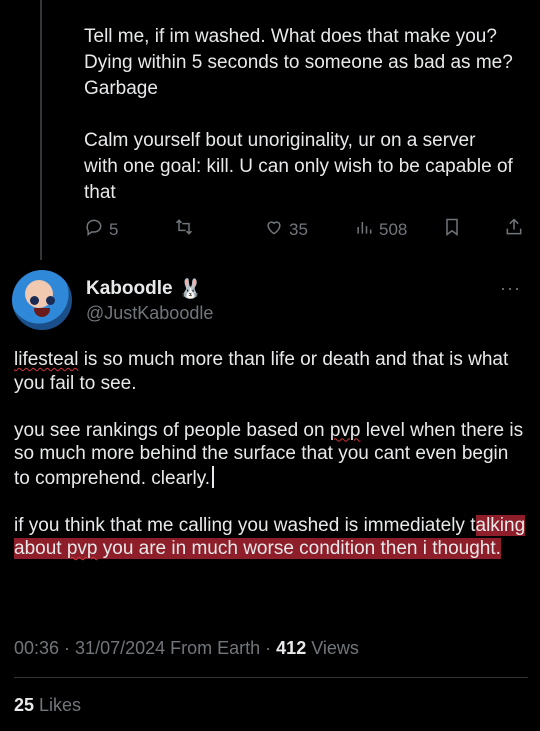 The width and height of the screenshot is (540, 731). What do you see at coordinates (46, 359) in the screenshot?
I see `spellcheck-word: lifesteal` at bounding box center [46, 359].